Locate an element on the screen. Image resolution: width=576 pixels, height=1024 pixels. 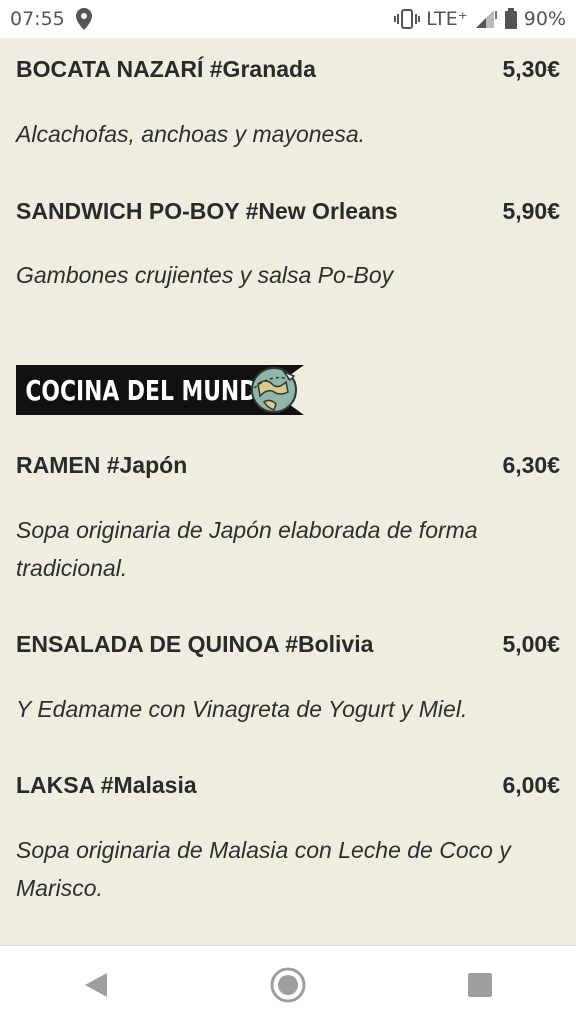
menu-item-quinoa: ENSALADA DE QUINOA #Bolivia 5,00€ is located at coordinates (288, 644).